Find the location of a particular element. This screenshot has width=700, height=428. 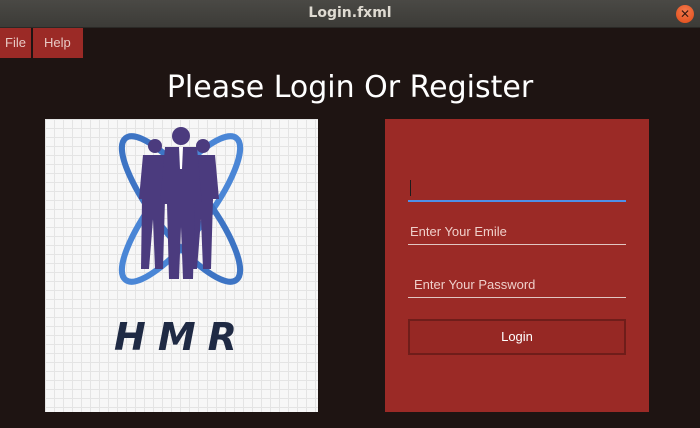

logo-text: HMR is located at coordinates (181, 337).